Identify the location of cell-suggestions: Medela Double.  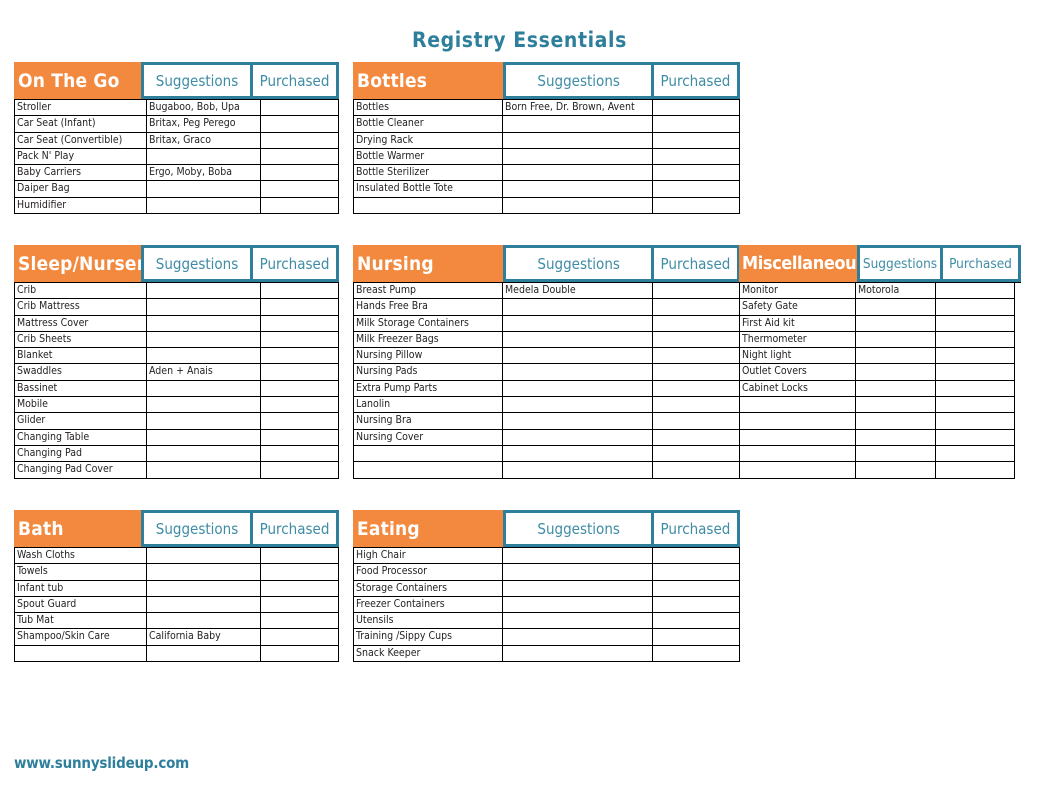
(578, 291).